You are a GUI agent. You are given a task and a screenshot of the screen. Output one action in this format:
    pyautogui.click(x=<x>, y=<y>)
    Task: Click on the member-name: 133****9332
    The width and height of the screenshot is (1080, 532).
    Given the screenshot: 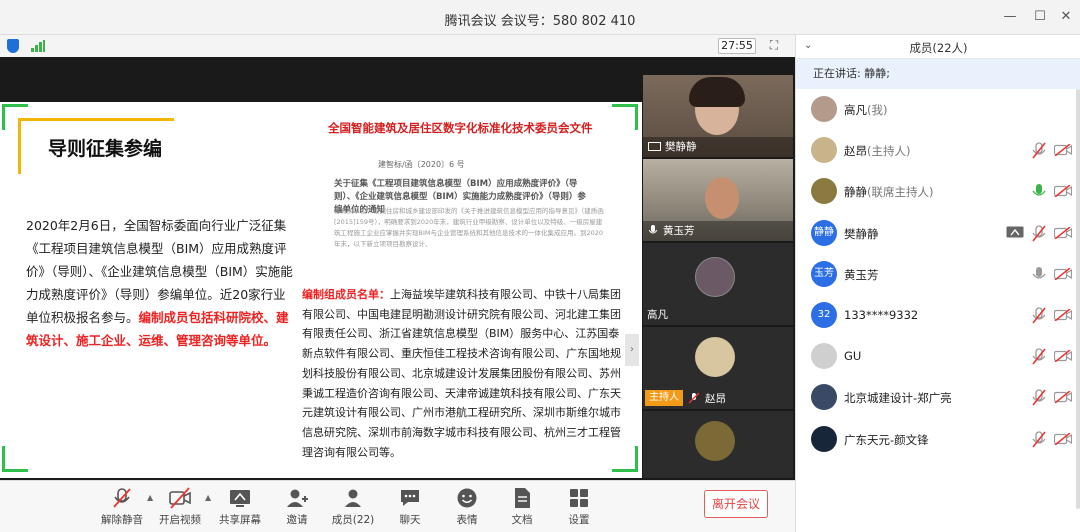 What is the action you would take?
    pyautogui.click(x=881, y=315)
    